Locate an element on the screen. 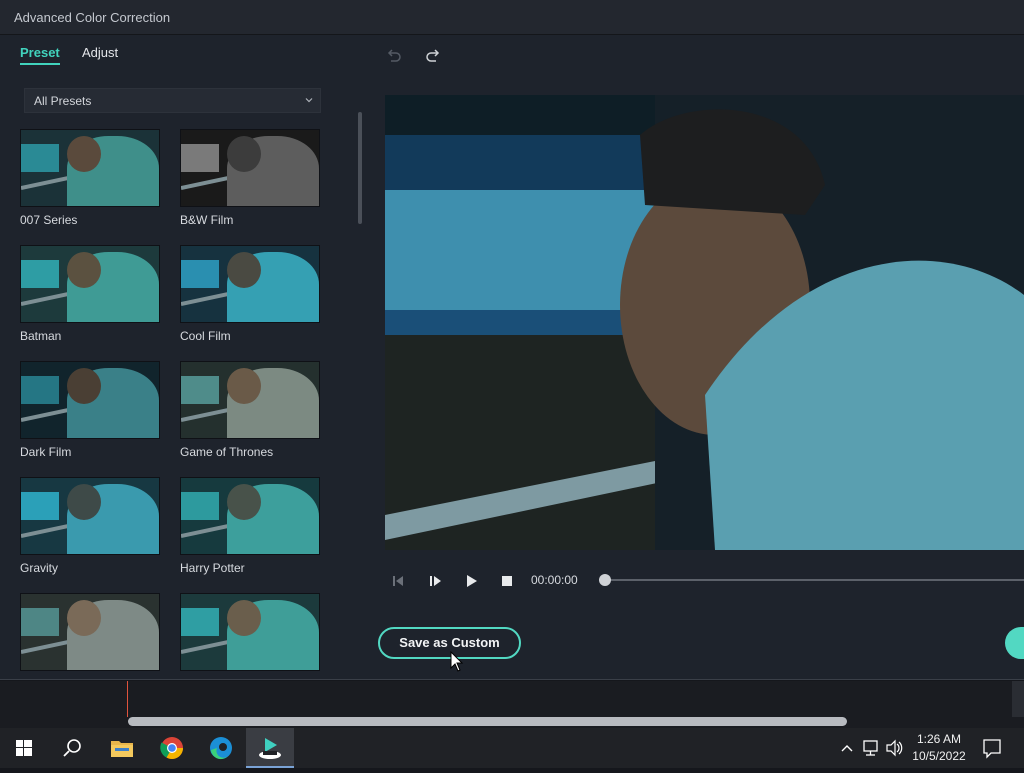 This screenshot has height=773, width=1024. preset-name: B&W Film is located at coordinates (207, 220).